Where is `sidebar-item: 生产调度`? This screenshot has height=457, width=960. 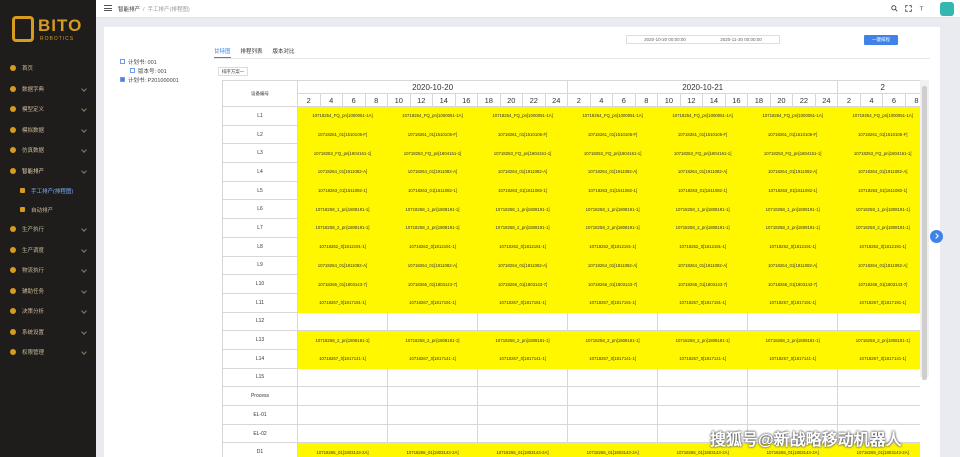 sidebar-item: 生产调度 is located at coordinates (48, 250).